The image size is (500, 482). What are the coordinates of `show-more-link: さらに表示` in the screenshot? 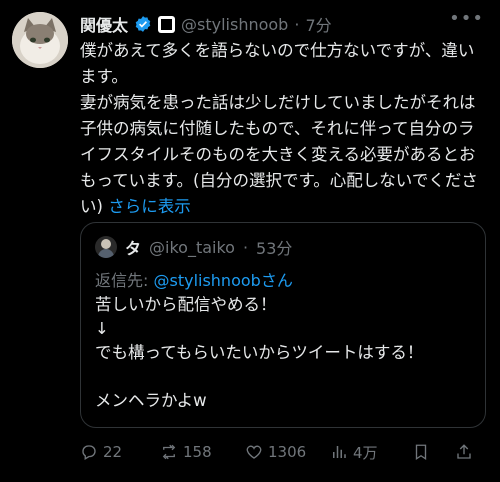 It's located at (149, 206).